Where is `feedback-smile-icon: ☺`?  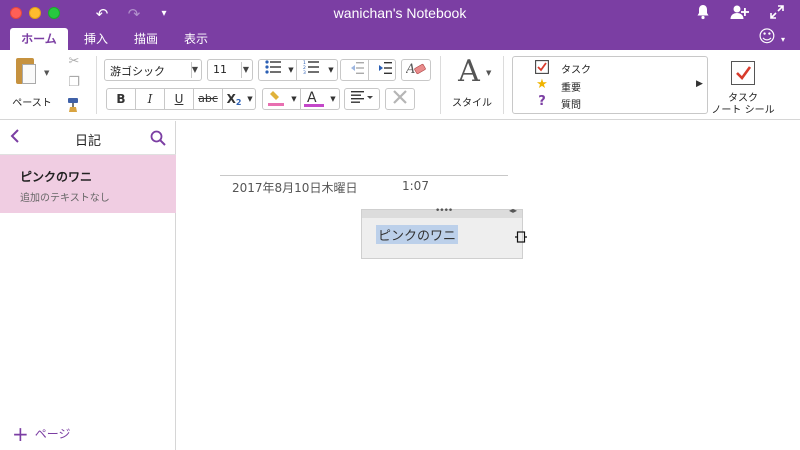
feedback-smile-icon: ☺ is located at coordinates (767, 37).